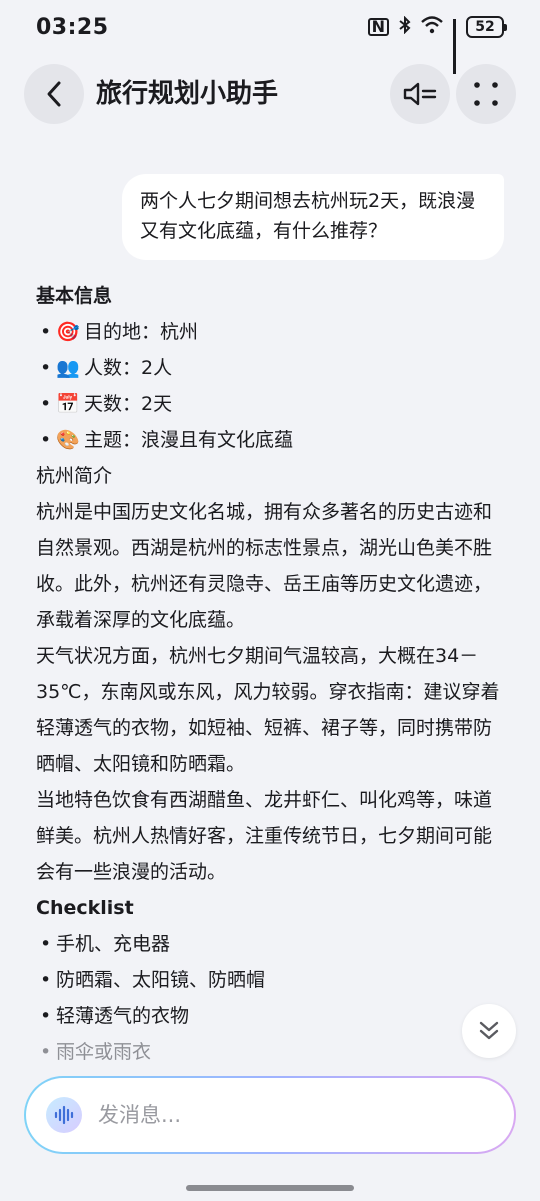  I want to click on people-icon: 👥, so click(68, 368).